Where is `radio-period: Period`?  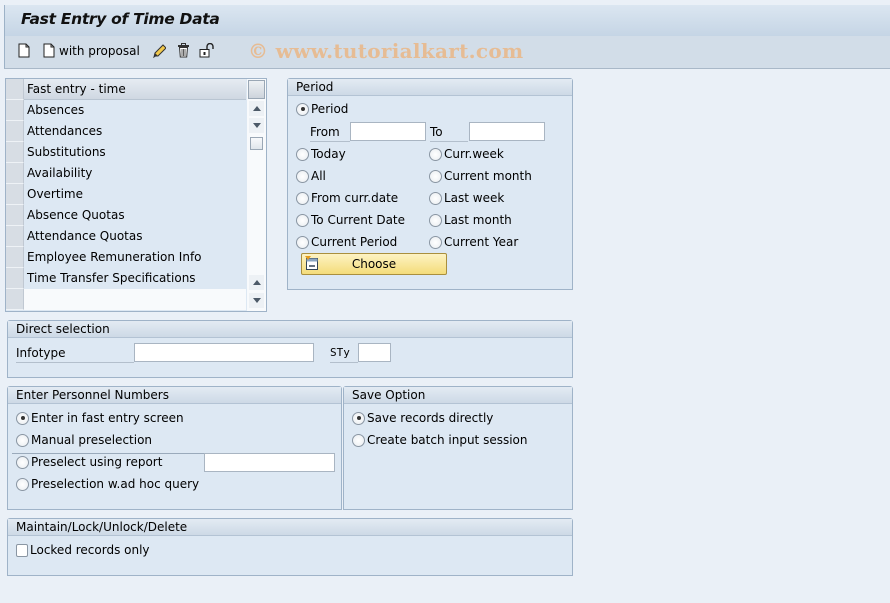 radio-period: Period is located at coordinates (322, 109).